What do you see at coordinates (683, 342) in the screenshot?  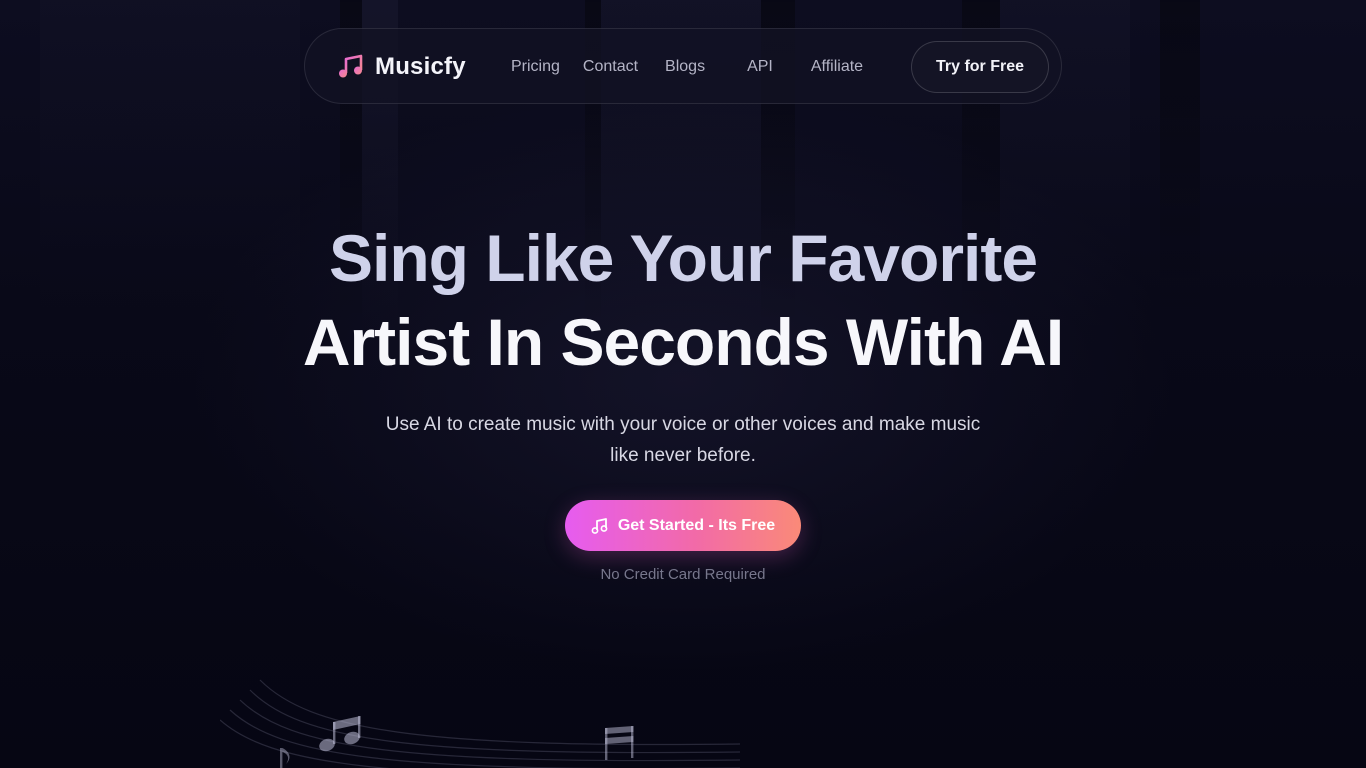 I see `hero-title-line-2: Artist In Seconds With AI` at bounding box center [683, 342].